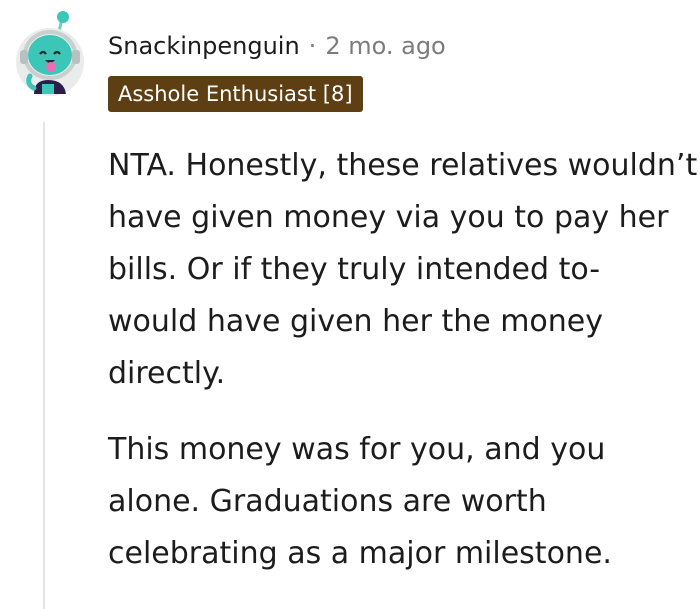 The width and height of the screenshot is (700, 609). What do you see at coordinates (235, 94) in the screenshot?
I see `user-flair-badge: Asshole Enthusiast [8]` at bounding box center [235, 94].